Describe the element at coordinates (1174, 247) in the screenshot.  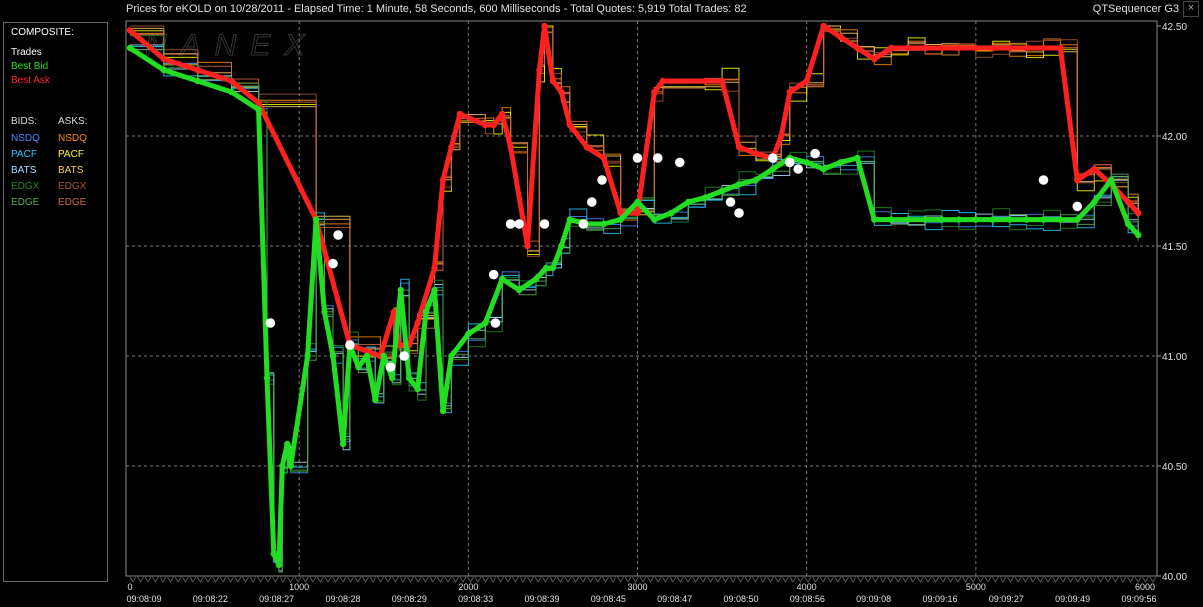
I see `y-tick-label: 41.50` at that location.